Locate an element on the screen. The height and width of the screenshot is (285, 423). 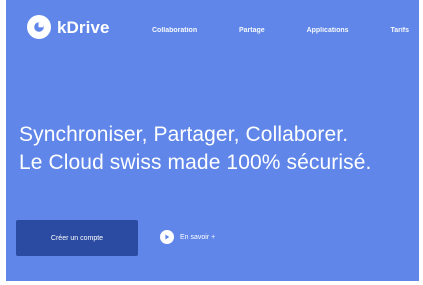
brand-name: kDrive is located at coordinates (83, 27).